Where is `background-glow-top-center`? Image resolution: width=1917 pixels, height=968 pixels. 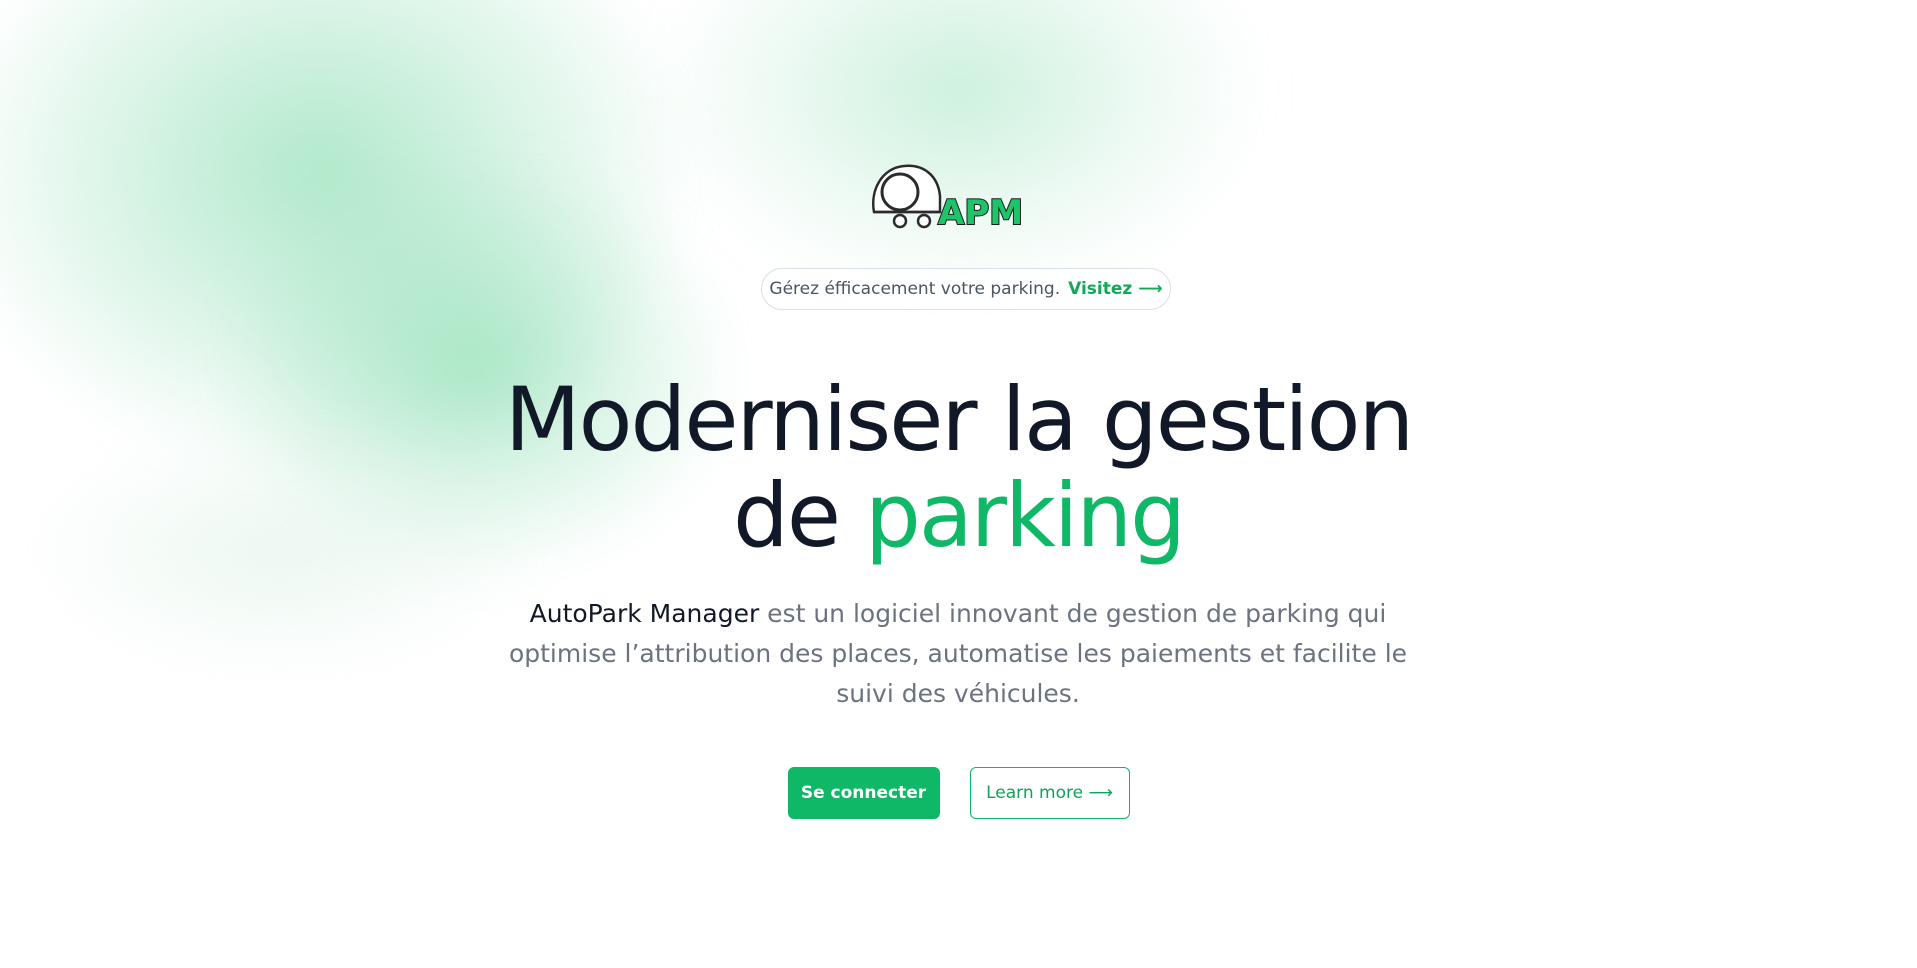 background-glow-top-center is located at coordinates (960, 150).